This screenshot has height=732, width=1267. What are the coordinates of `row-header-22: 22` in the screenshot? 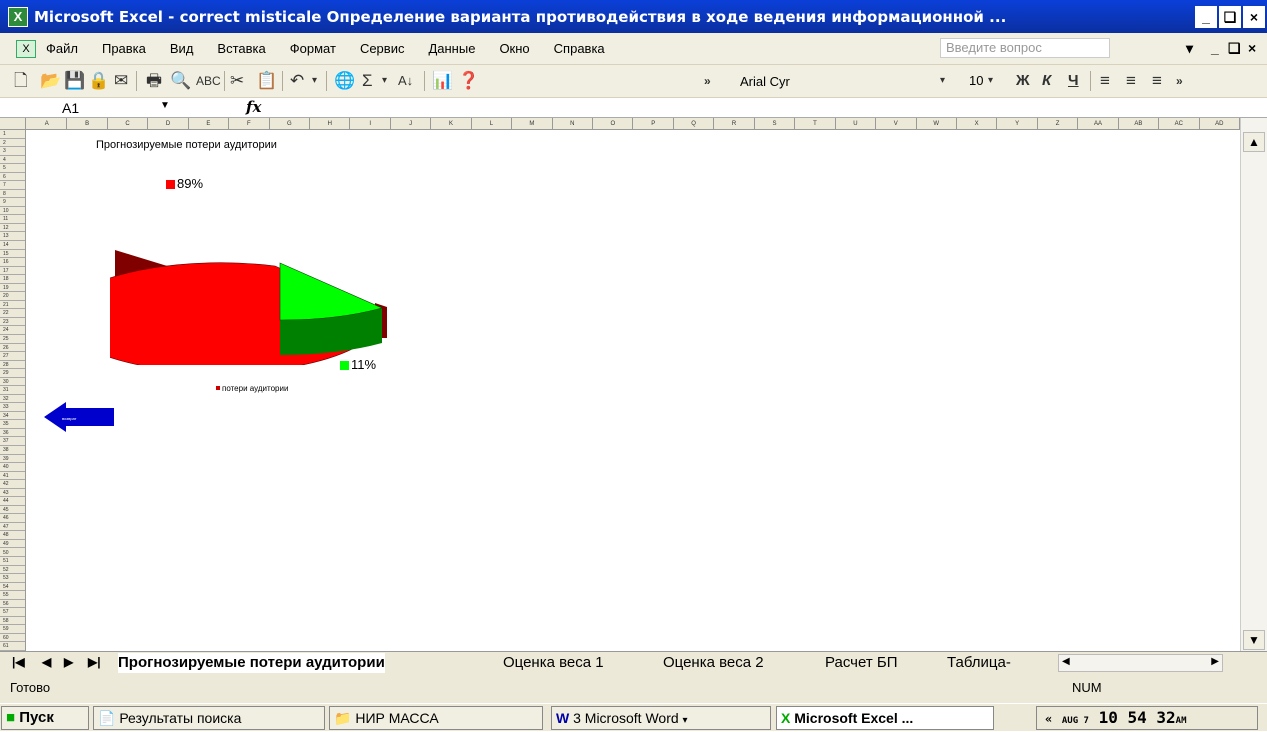 It's located at (12, 313).